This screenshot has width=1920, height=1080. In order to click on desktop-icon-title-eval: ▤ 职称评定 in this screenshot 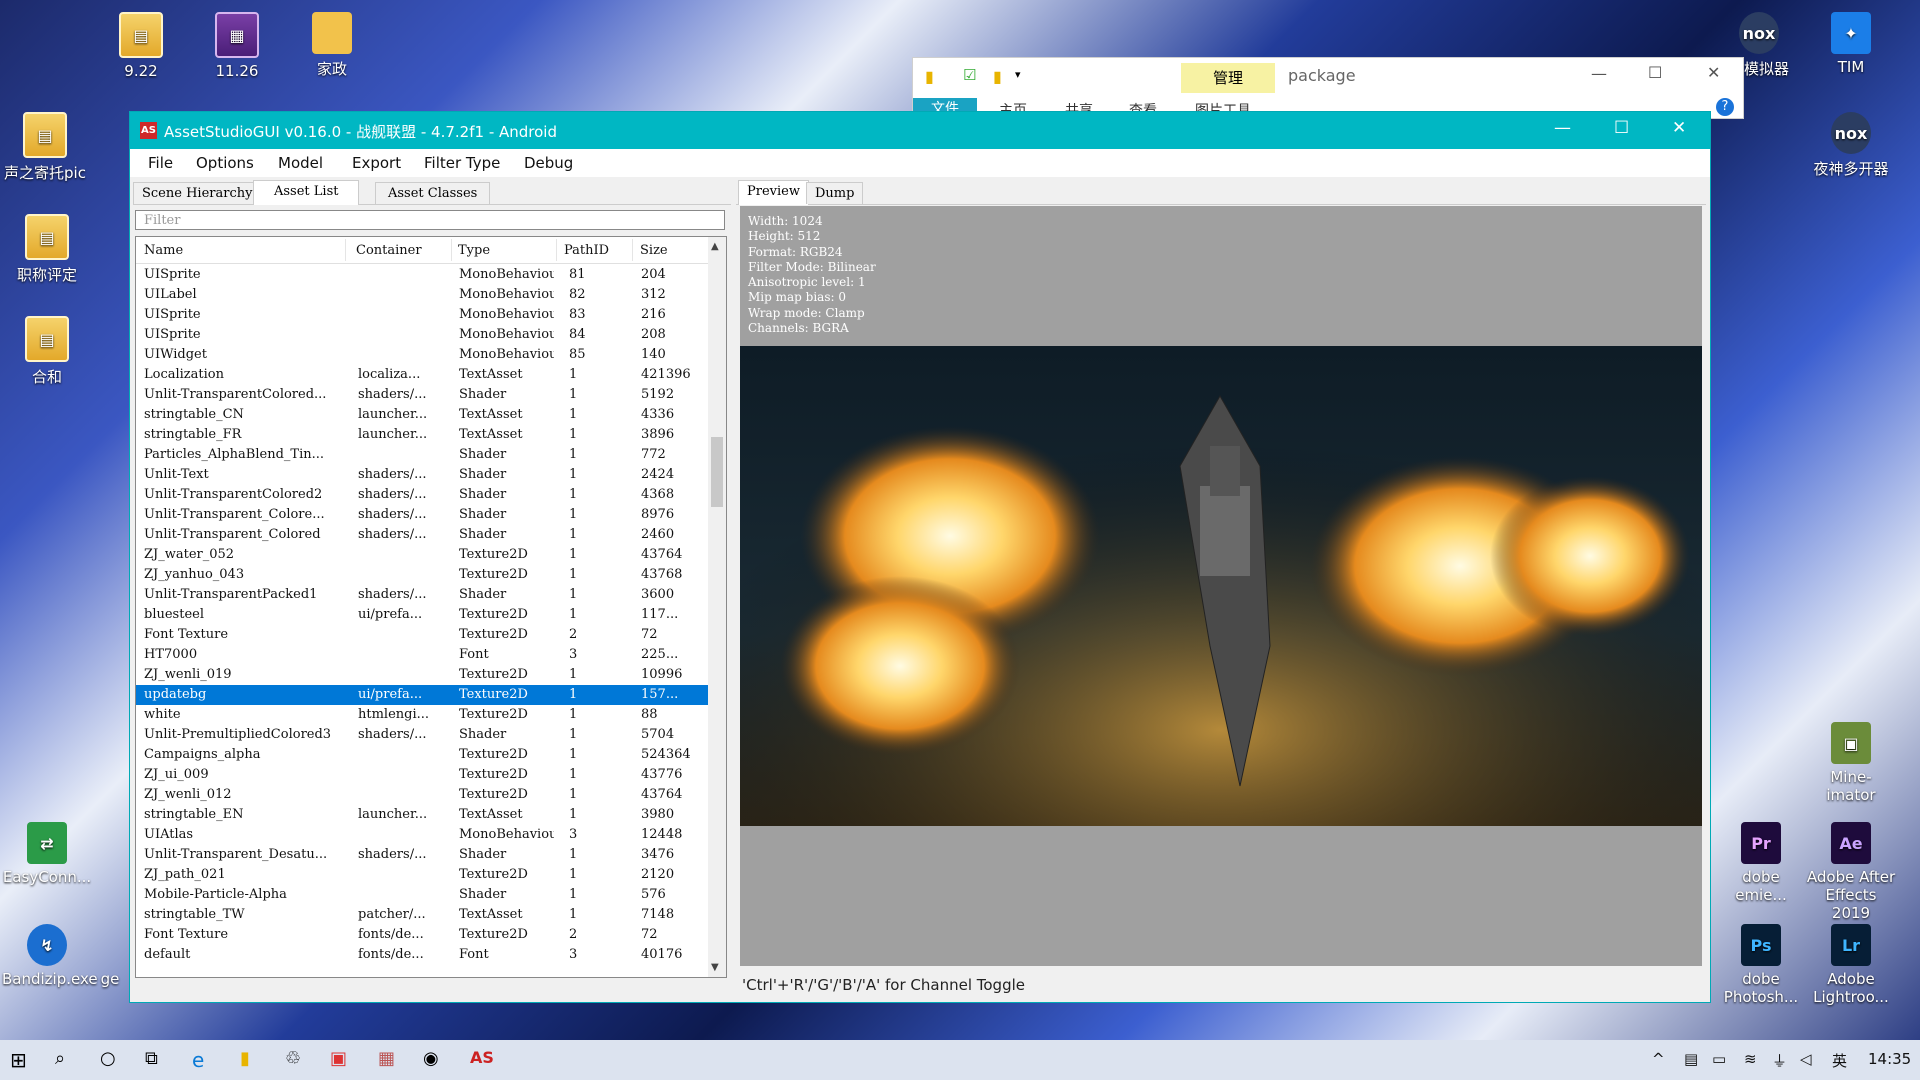, I will do `click(47, 249)`.